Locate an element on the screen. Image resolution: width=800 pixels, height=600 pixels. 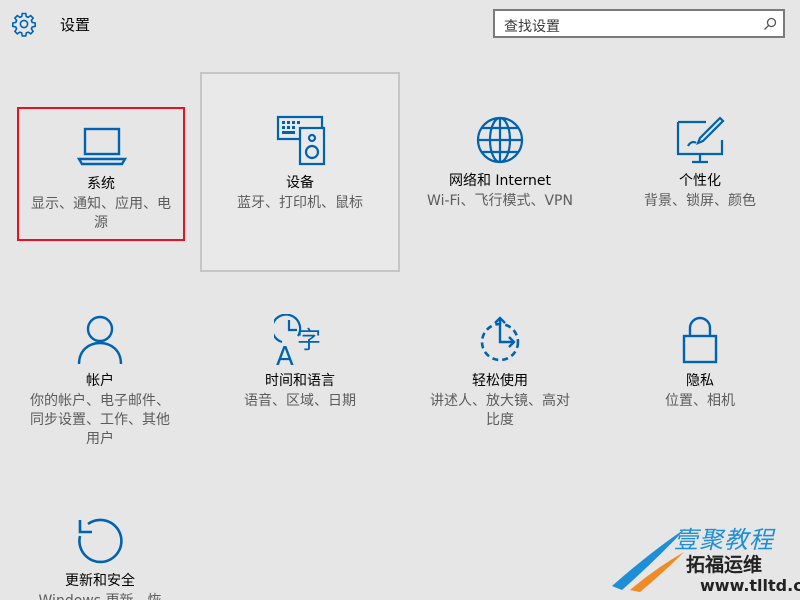
tile-system-name: 系统 is located at coordinates (101, 184).